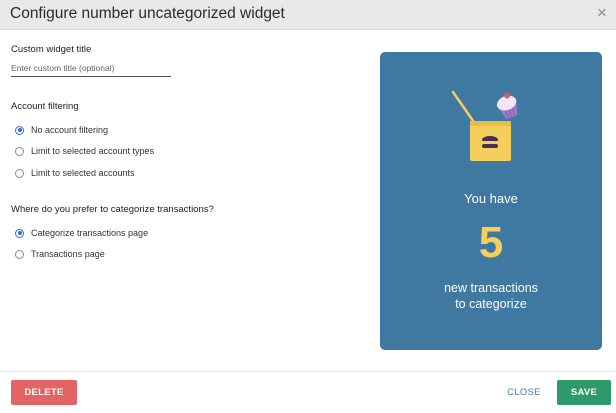 This screenshot has height=413, width=616. I want to click on close-button: CLOSE, so click(524, 392).